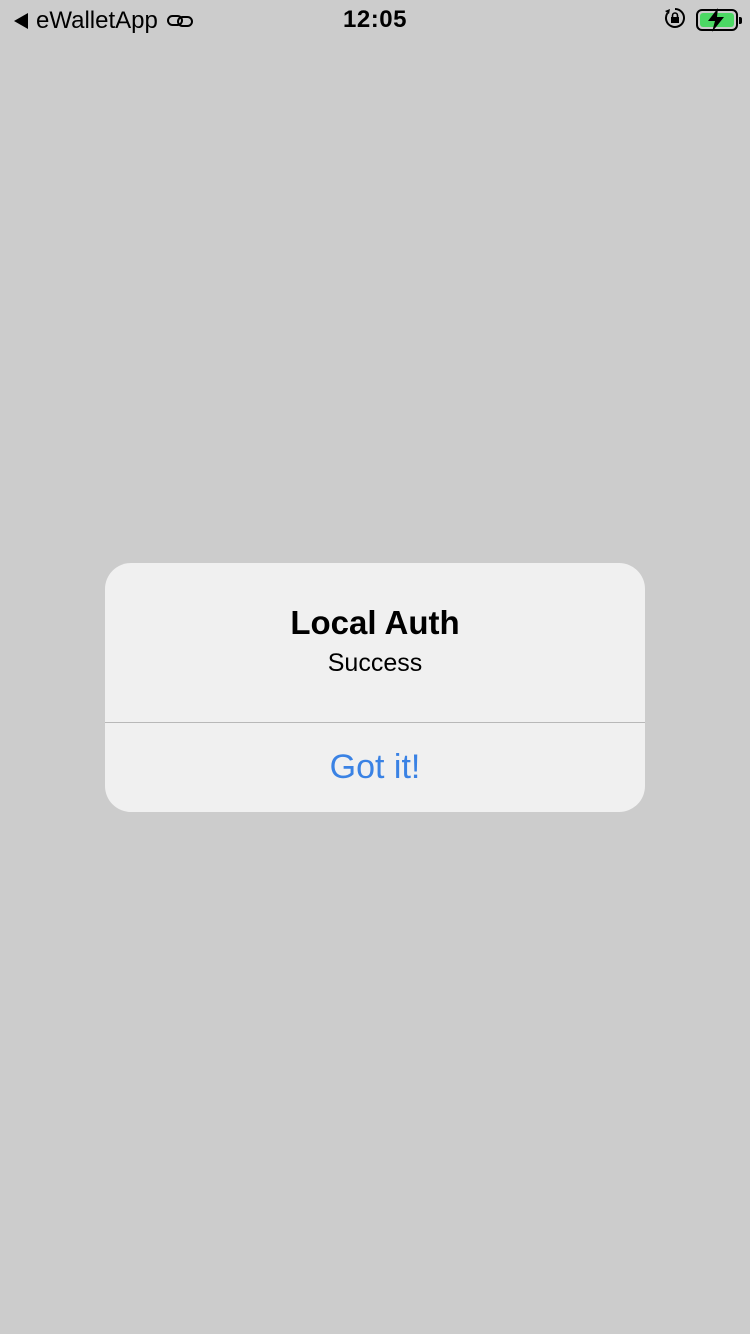 The height and width of the screenshot is (1334, 750). I want to click on alert-message: Success, so click(375, 663).